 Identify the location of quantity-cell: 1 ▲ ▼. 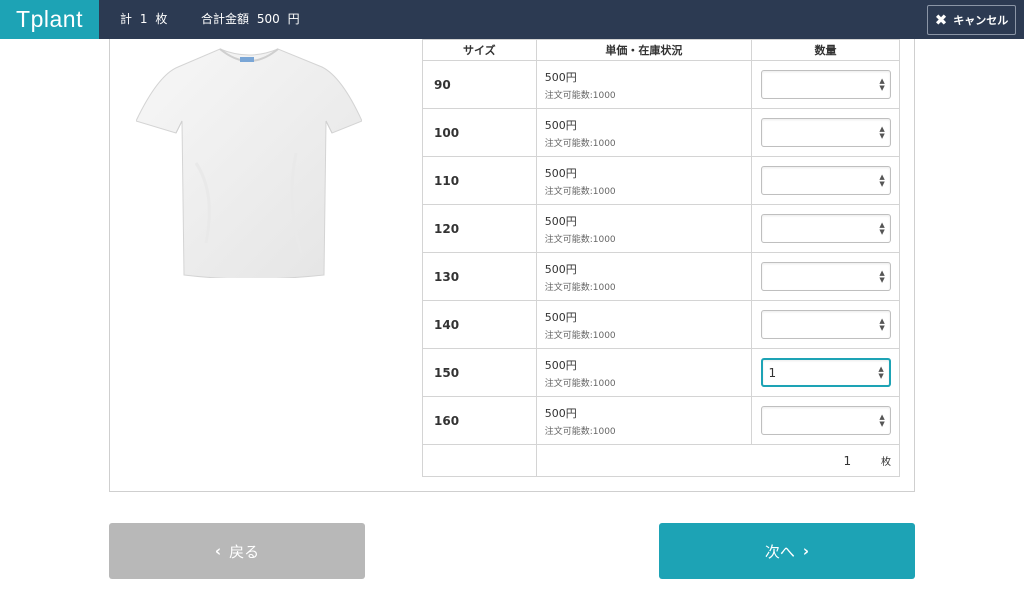
(825, 372).